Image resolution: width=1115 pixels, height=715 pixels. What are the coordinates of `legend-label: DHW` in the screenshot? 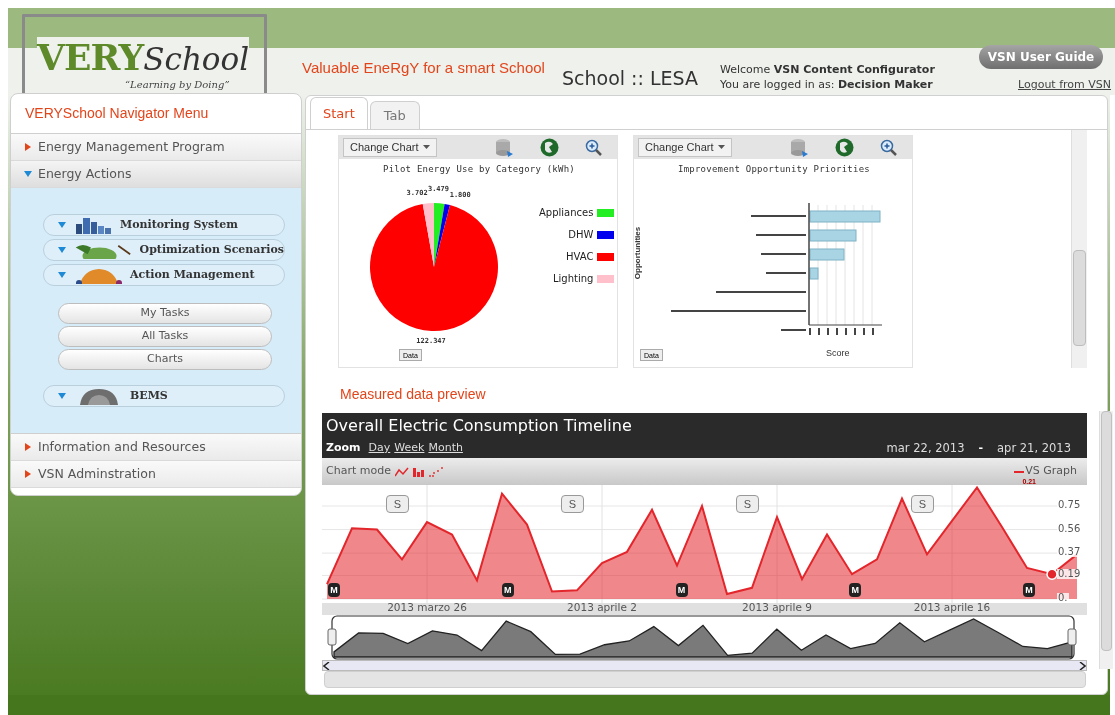 It's located at (581, 235).